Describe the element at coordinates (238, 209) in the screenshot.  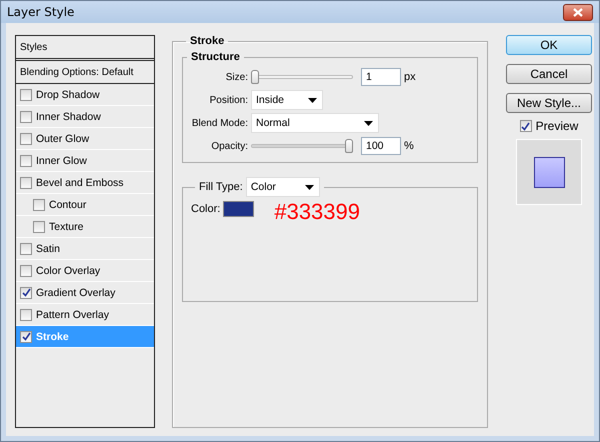
I see `color-swatch` at that location.